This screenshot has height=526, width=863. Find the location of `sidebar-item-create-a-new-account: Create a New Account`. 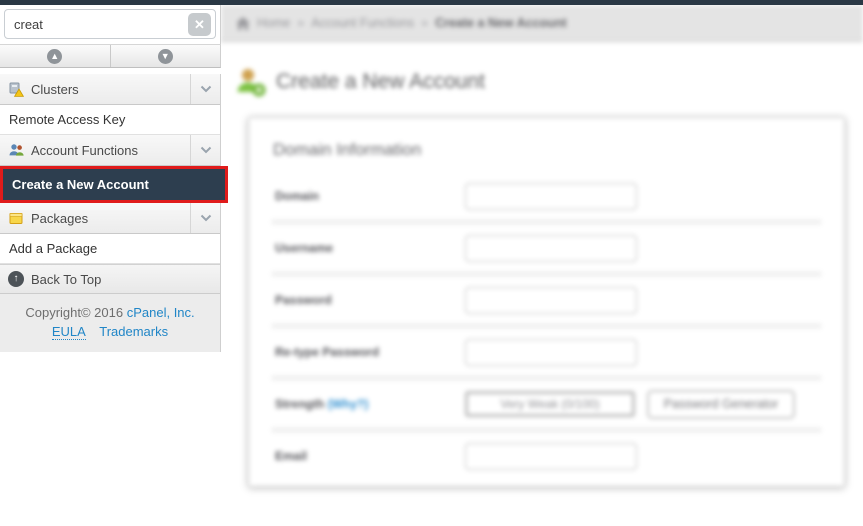

sidebar-item-create-a-new-account: Create a New Account is located at coordinates (114, 184).